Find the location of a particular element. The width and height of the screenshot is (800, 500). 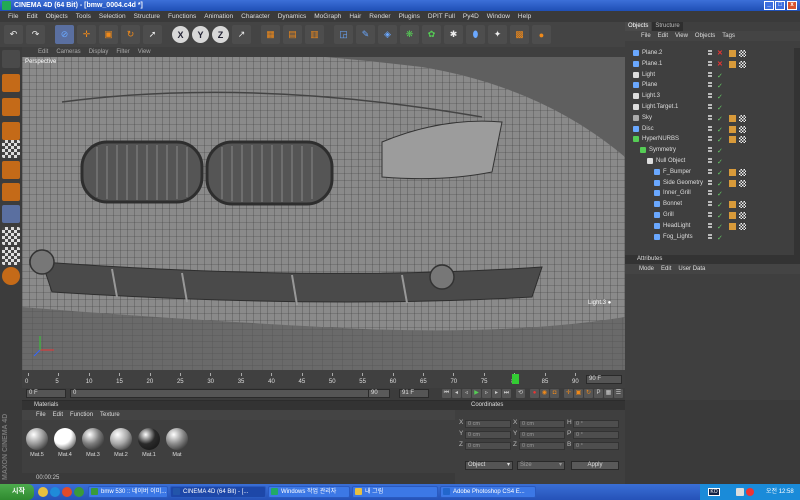

menu-dpit-full: DPIT Full is located at coordinates (441, 16).